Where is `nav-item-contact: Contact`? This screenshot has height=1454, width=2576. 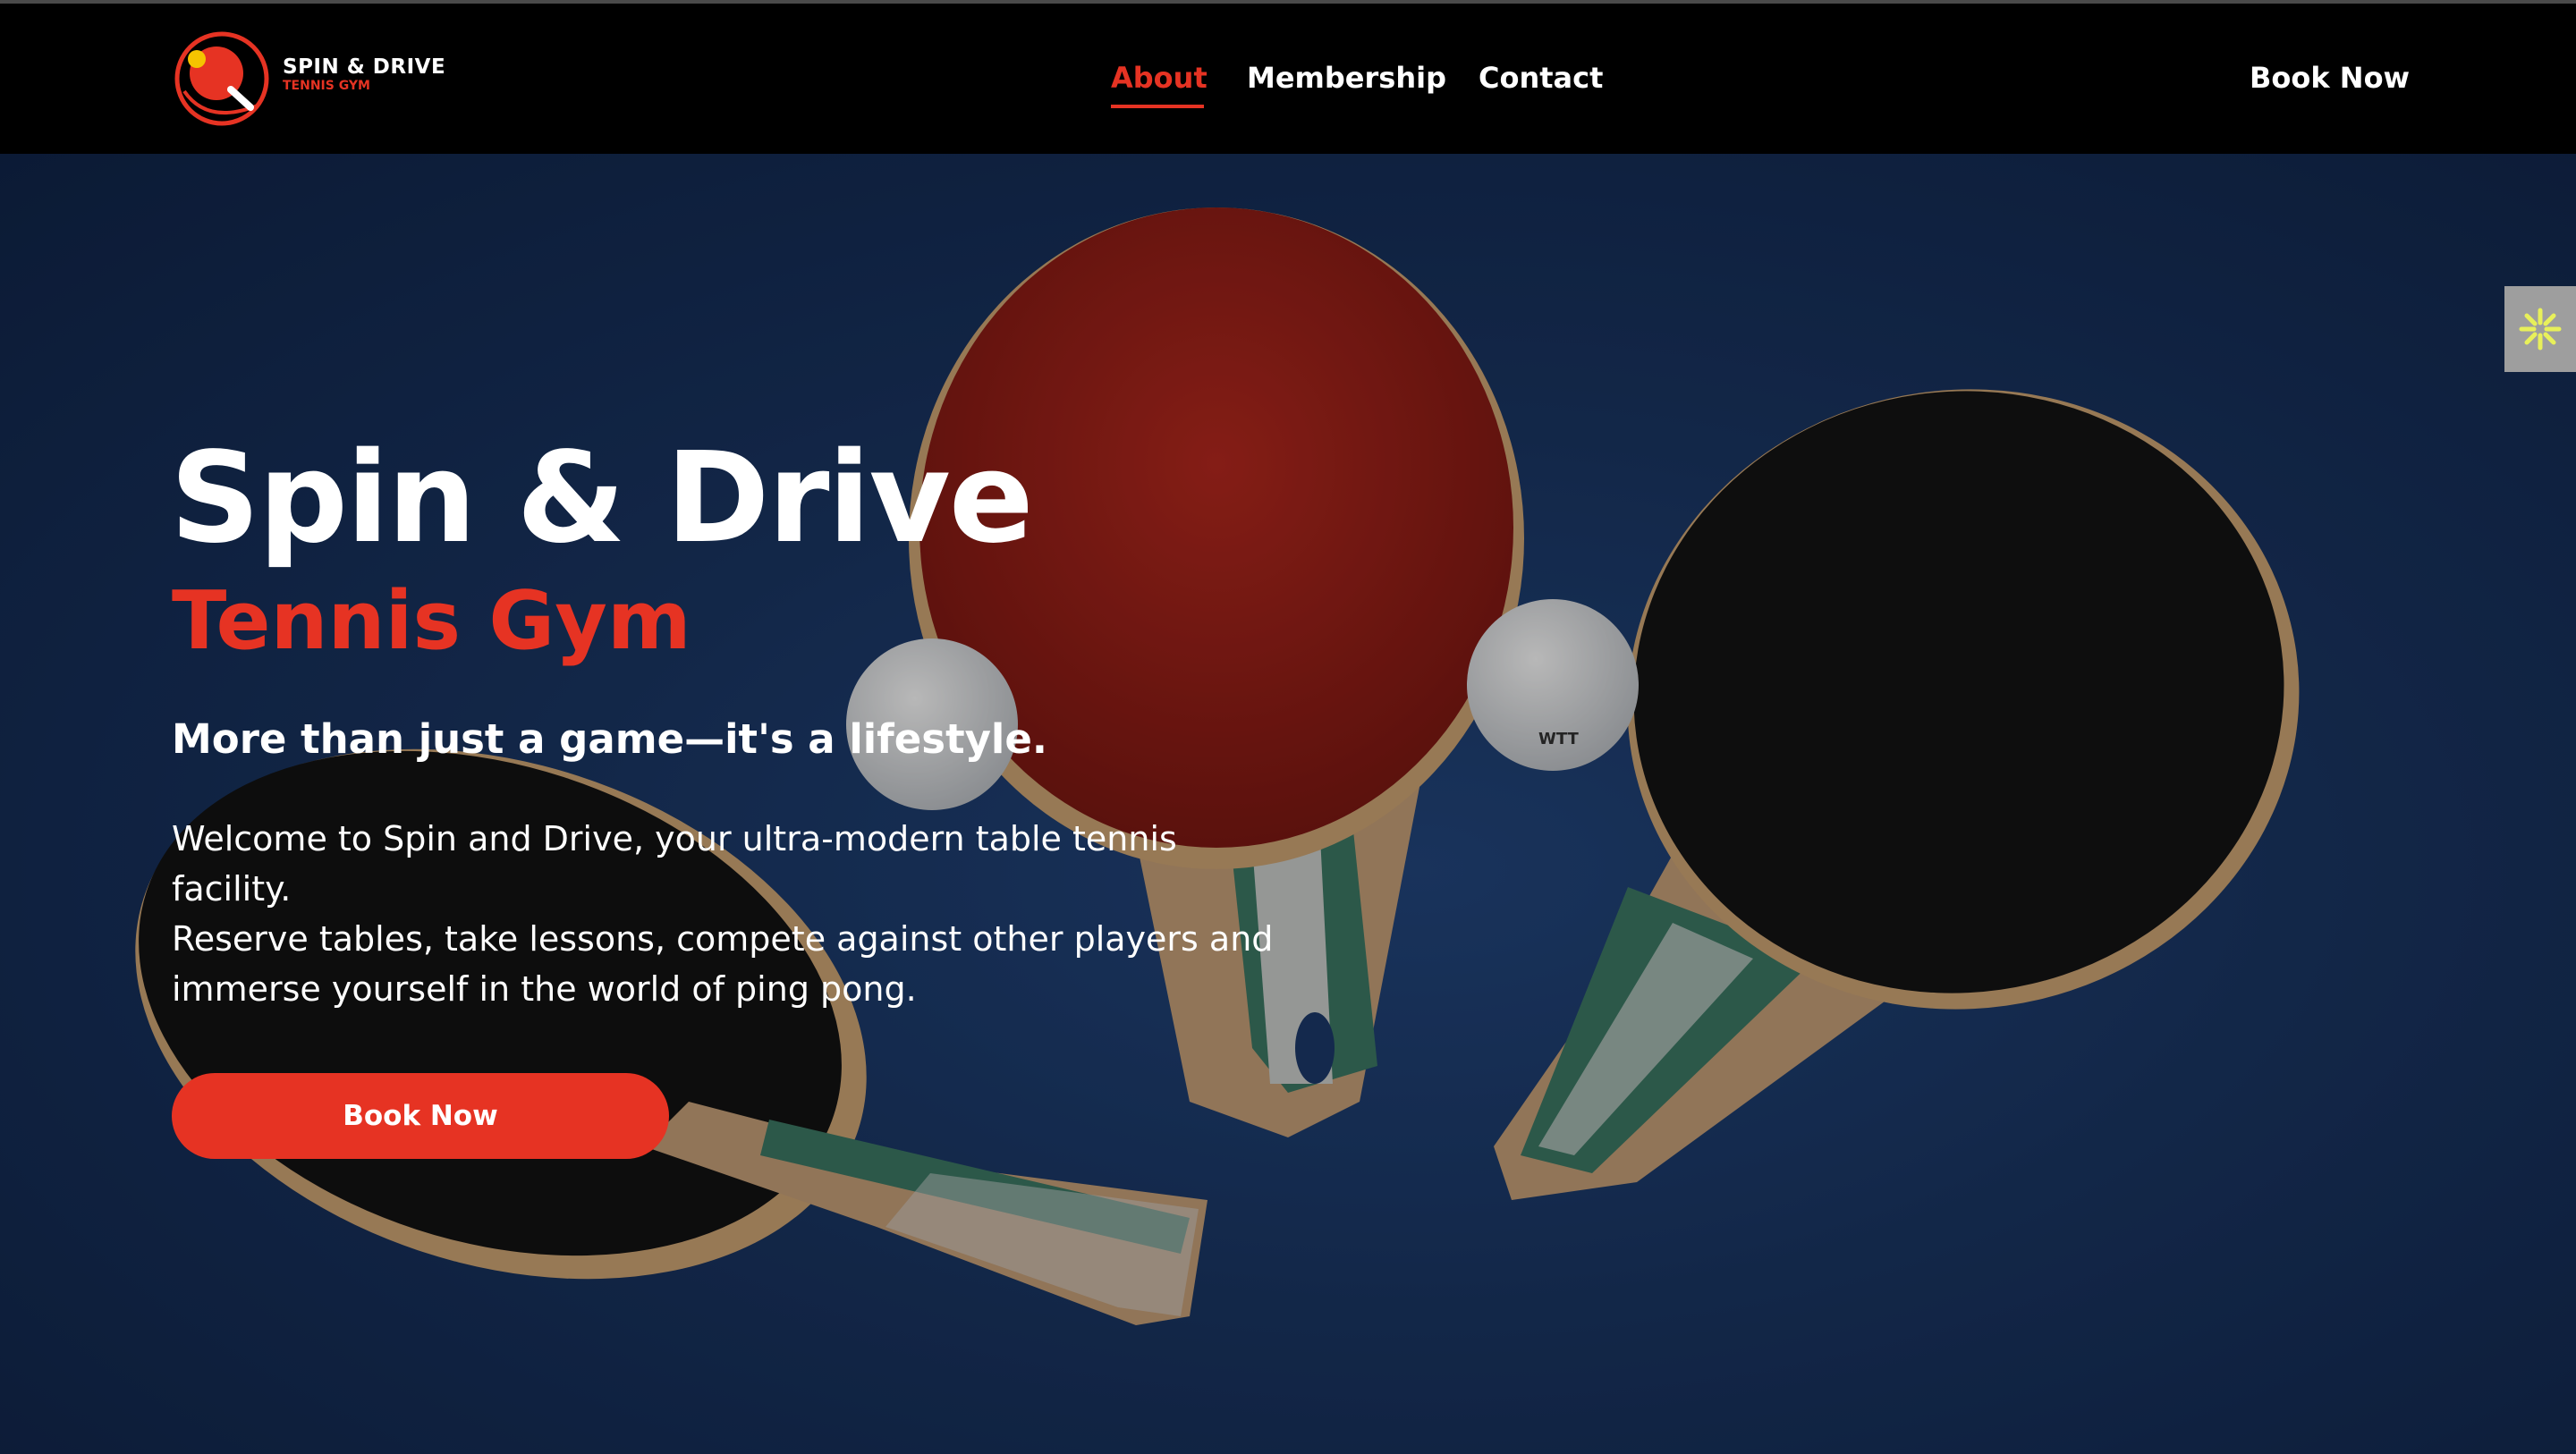
nav-item-contact: Contact is located at coordinates (1541, 78).